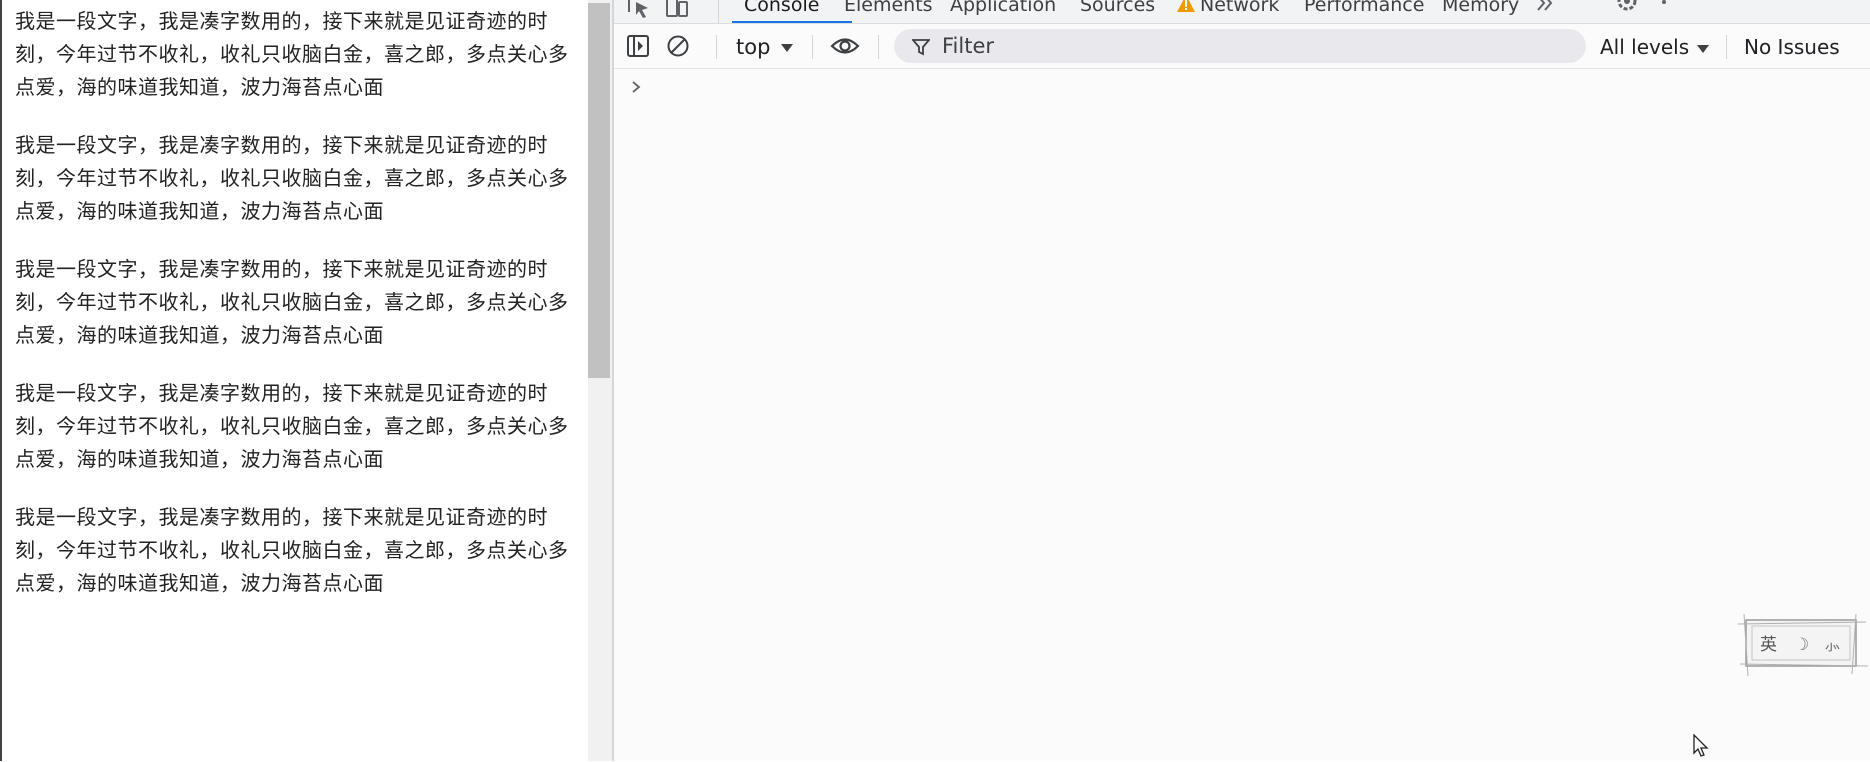 The width and height of the screenshot is (1870, 762). Describe the element at coordinates (639, 11) in the screenshot. I see `inspect-element-icon` at that location.